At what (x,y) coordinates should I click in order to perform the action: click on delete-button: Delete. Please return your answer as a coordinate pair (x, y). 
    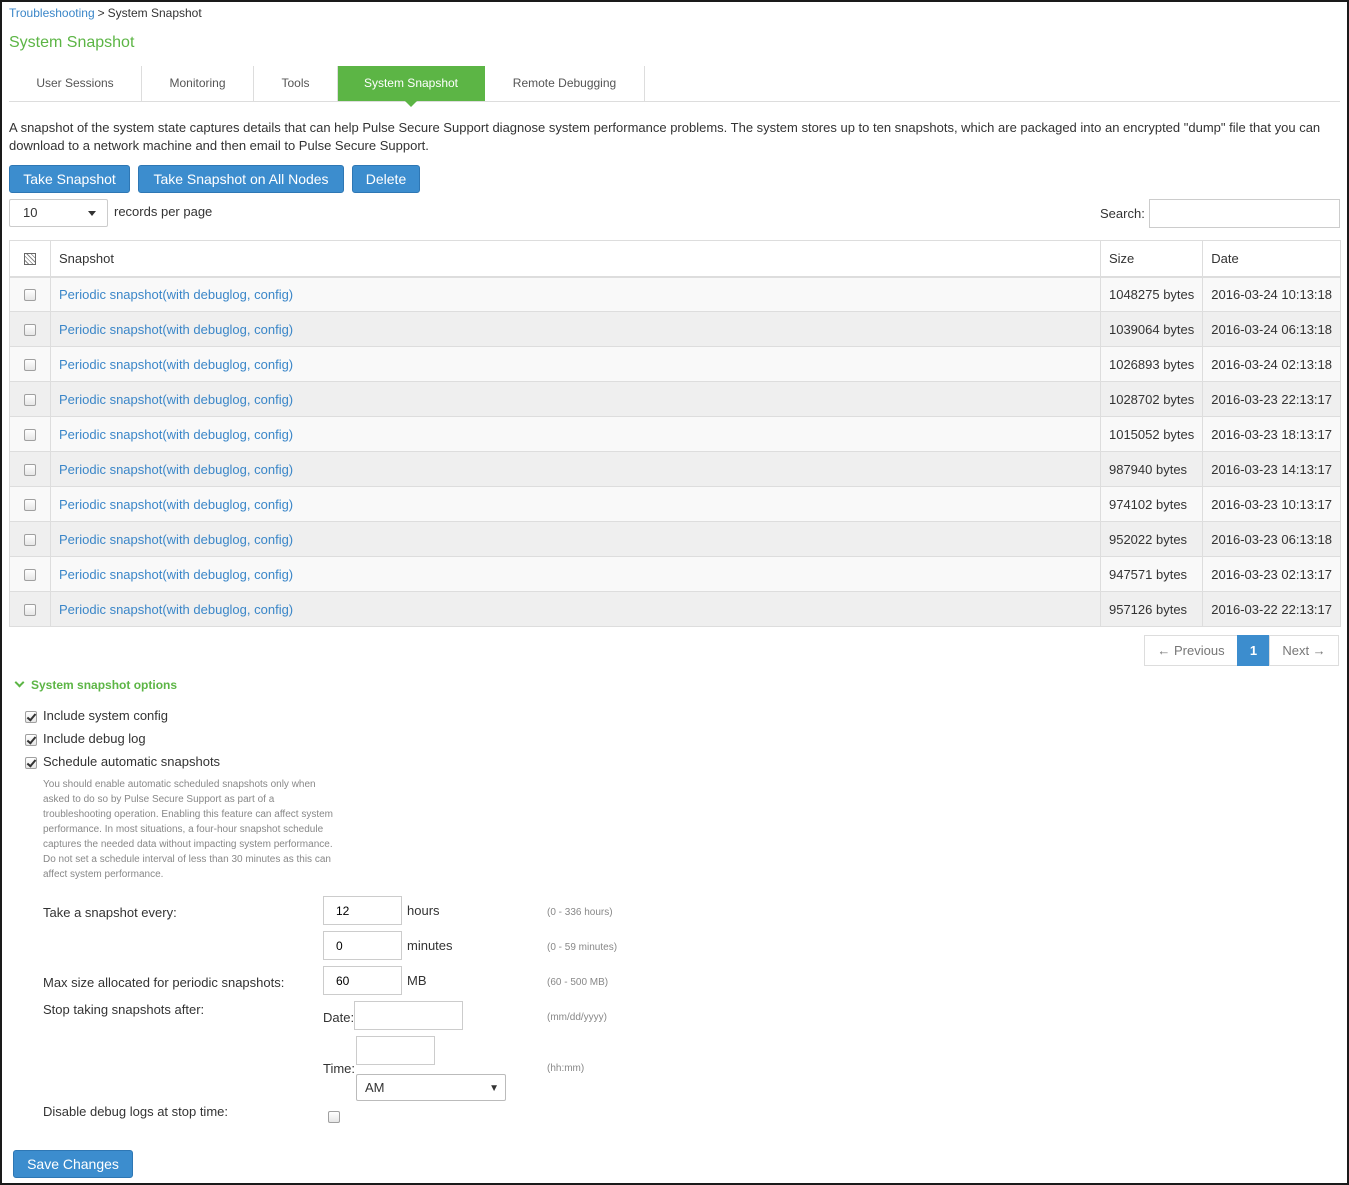
    Looking at the image, I should click on (386, 179).